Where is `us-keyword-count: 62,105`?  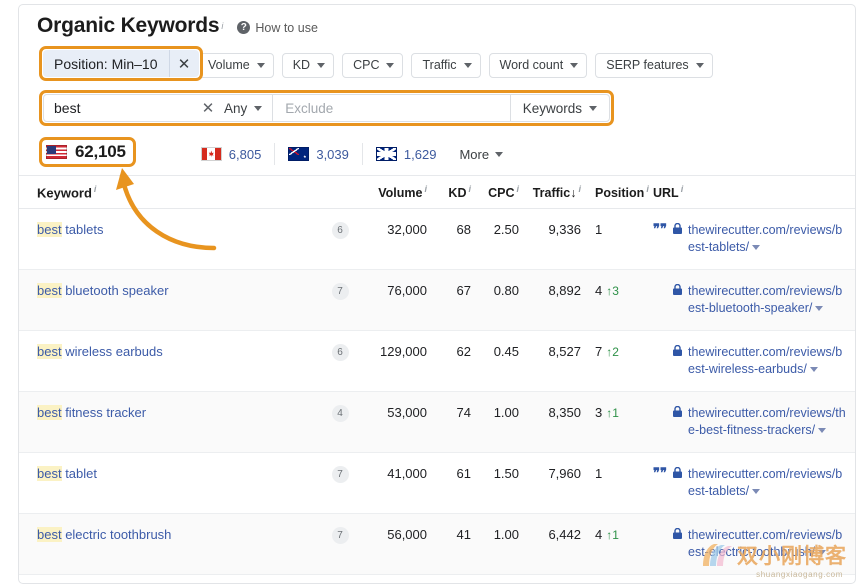 us-keyword-count: 62,105 is located at coordinates (100, 151).